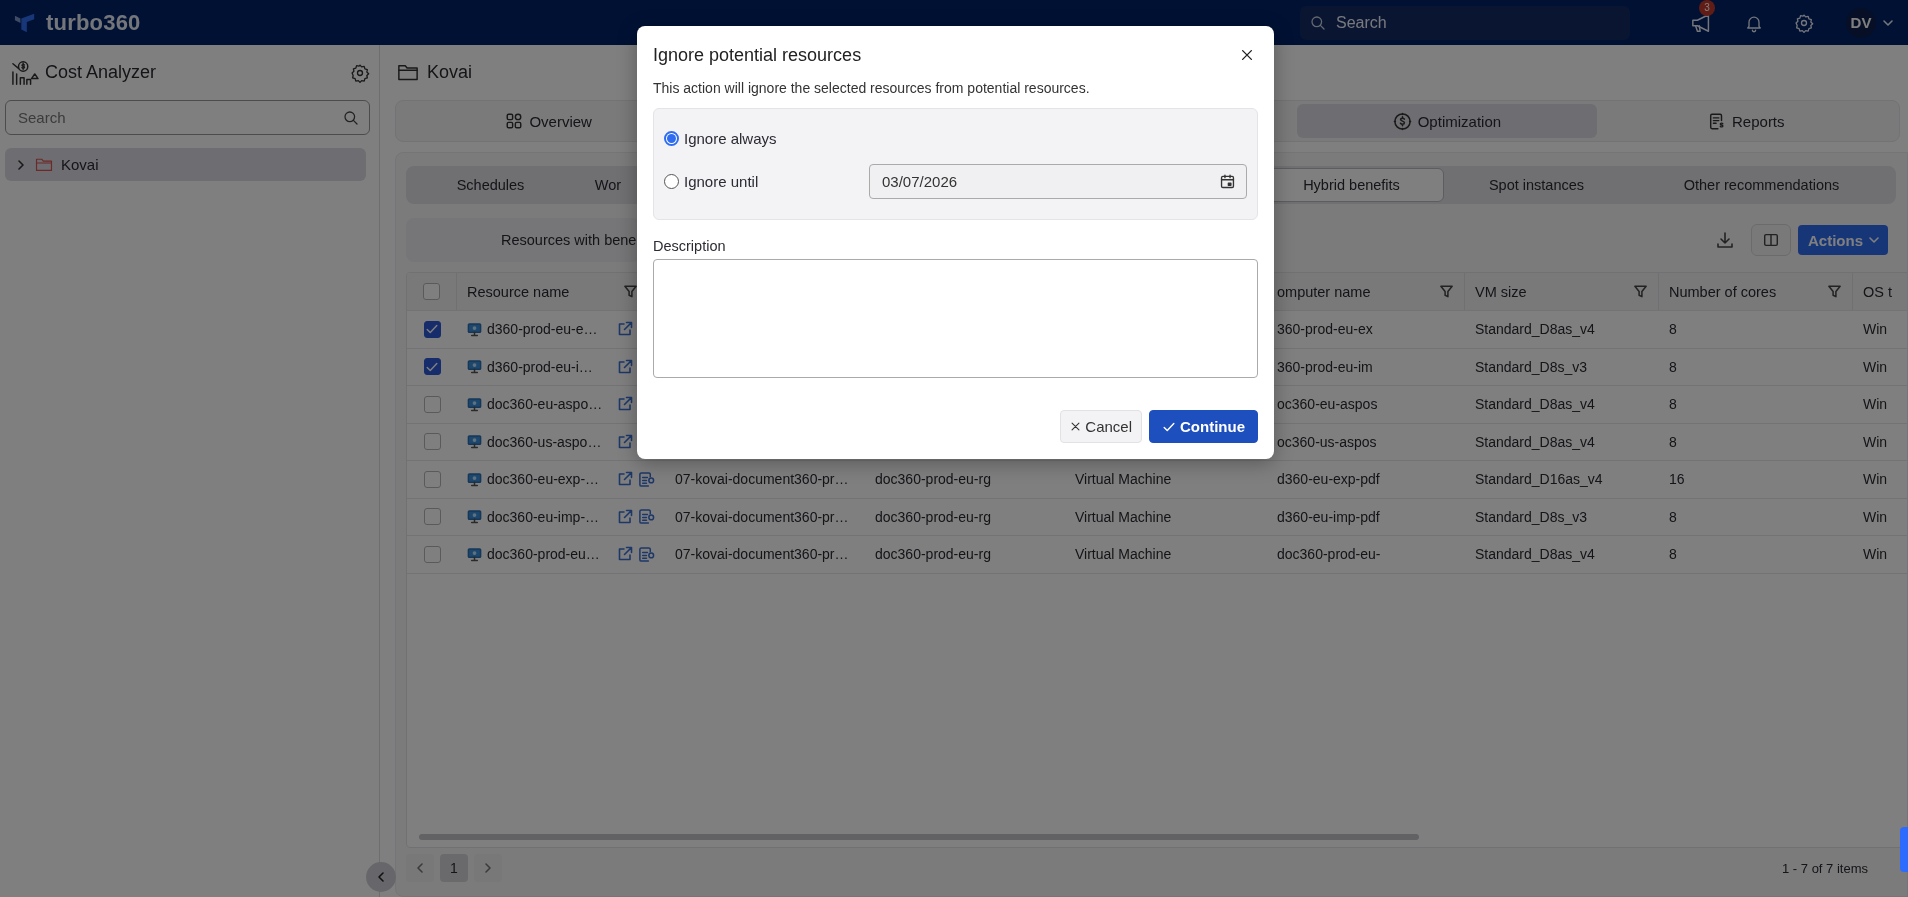 This screenshot has height=897, width=1908. What do you see at coordinates (450, 72) in the screenshot?
I see `page-title: Kovai` at bounding box center [450, 72].